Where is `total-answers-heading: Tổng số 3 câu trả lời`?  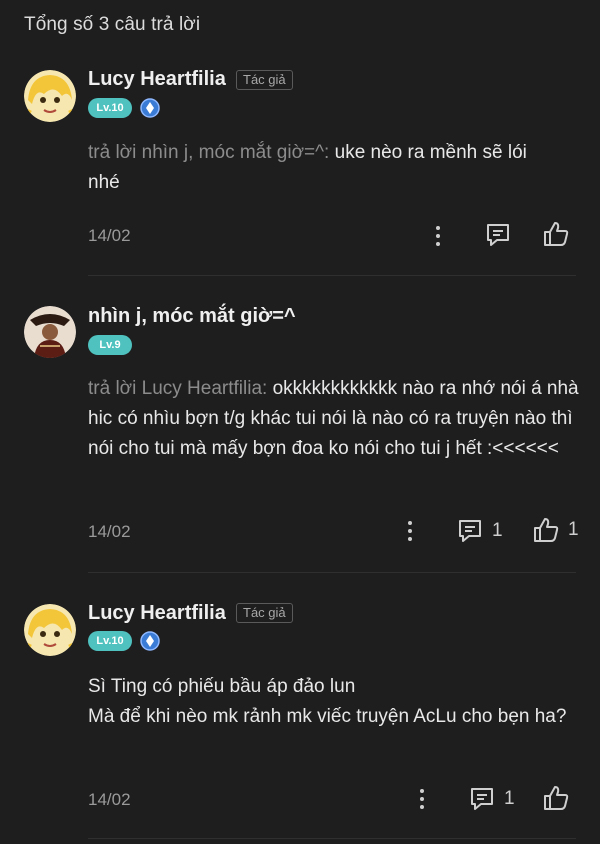 total-answers-heading: Tổng số 3 câu trả lời is located at coordinates (112, 24).